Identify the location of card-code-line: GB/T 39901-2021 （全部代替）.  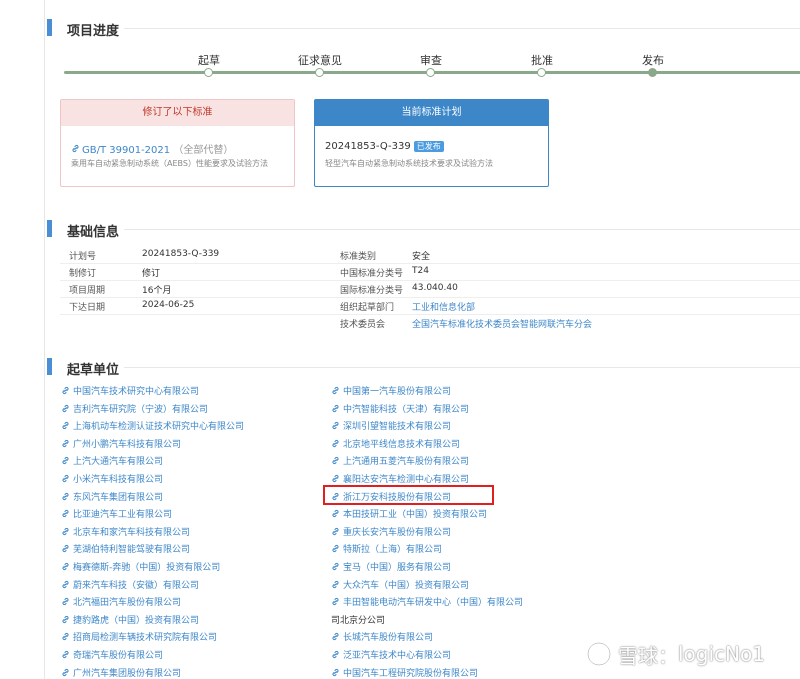
(152, 148).